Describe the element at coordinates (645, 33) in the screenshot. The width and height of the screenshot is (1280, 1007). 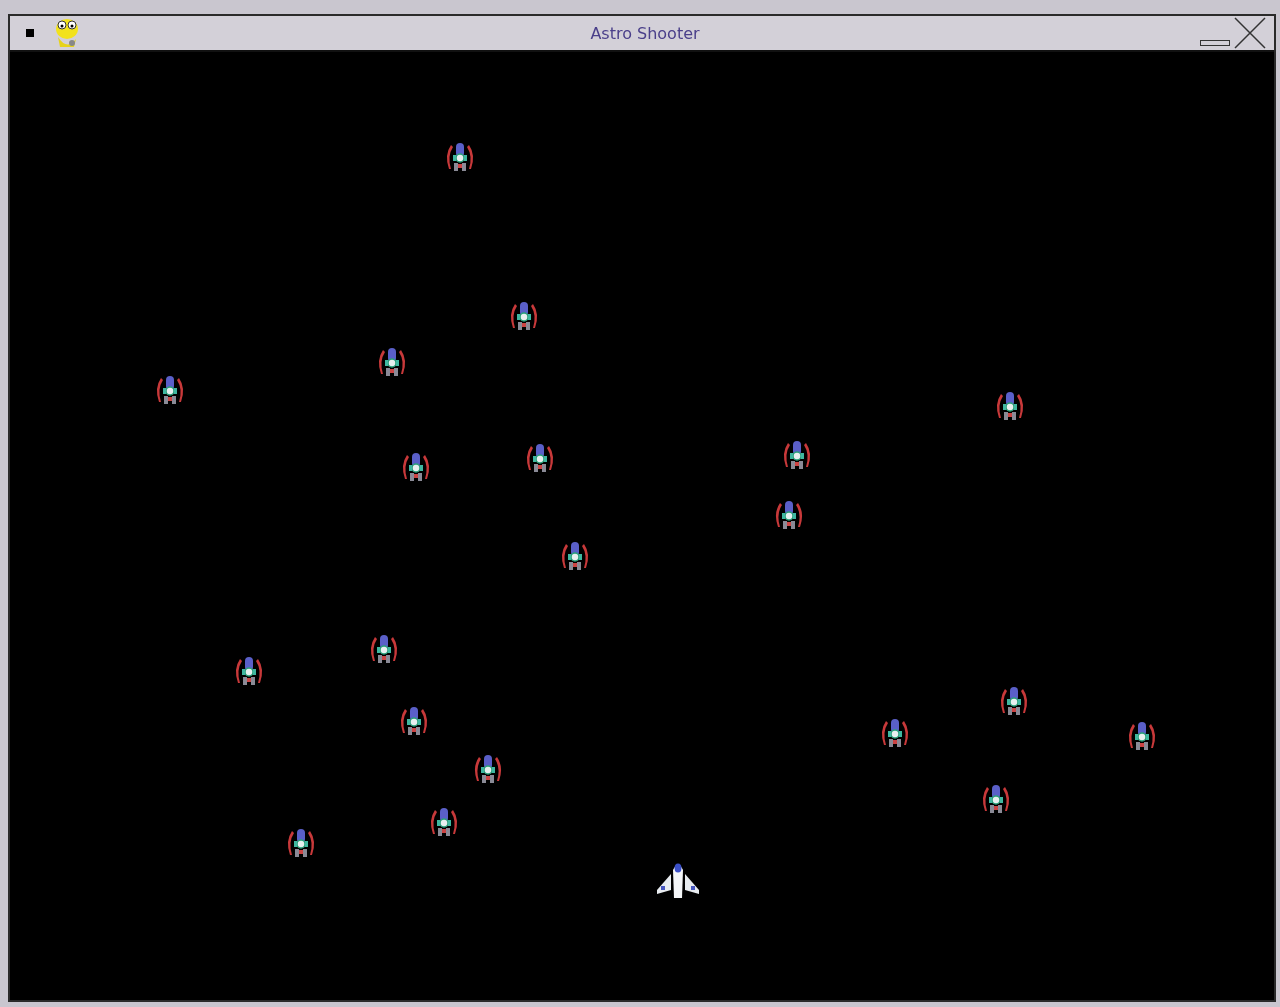
I see `window-title: Astro Shooter` at that location.